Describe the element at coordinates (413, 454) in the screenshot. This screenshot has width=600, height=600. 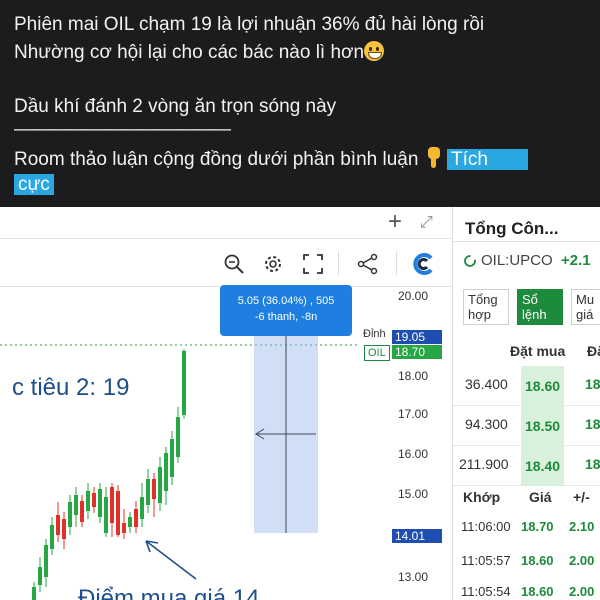
I see `price-tick: 16.00` at that location.